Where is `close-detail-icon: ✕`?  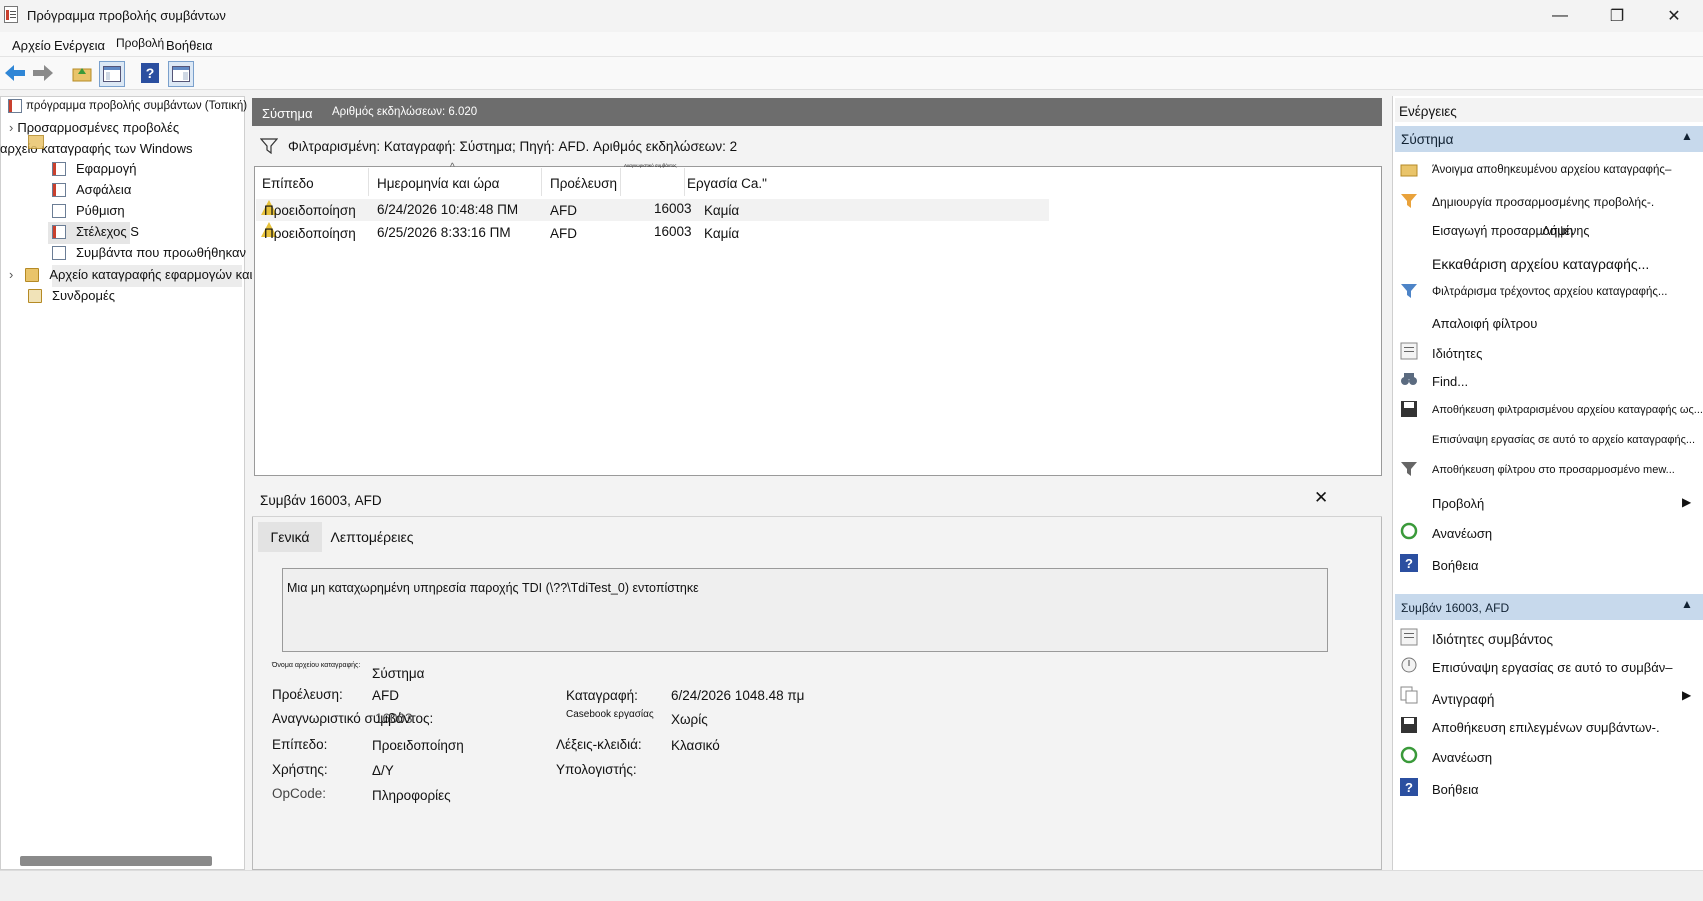 close-detail-icon: ✕ is located at coordinates (1321, 498).